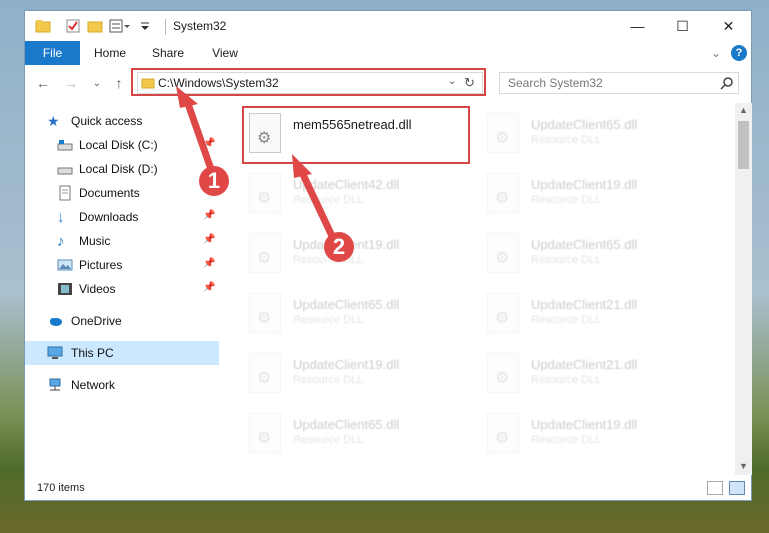 The height and width of the screenshot is (533, 769). What do you see at coordinates (302, 166) in the screenshot?
I see `arrow-2-head` at bounding box center [302, 166].